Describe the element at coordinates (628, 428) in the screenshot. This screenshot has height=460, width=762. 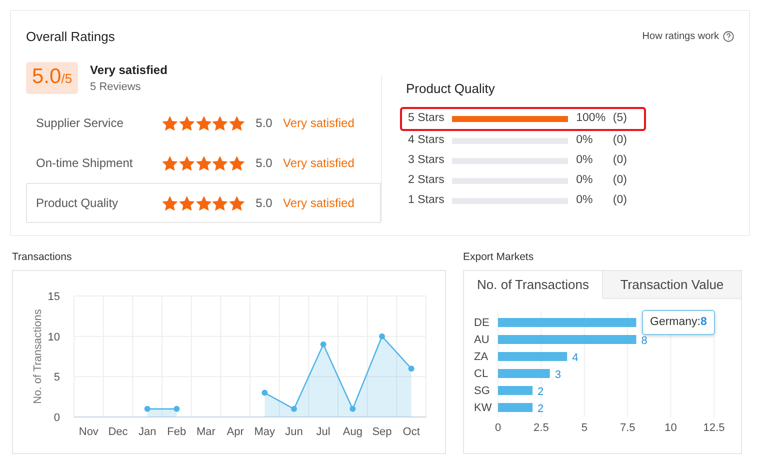
I see `axis-tick-label: 7.5` at that location.